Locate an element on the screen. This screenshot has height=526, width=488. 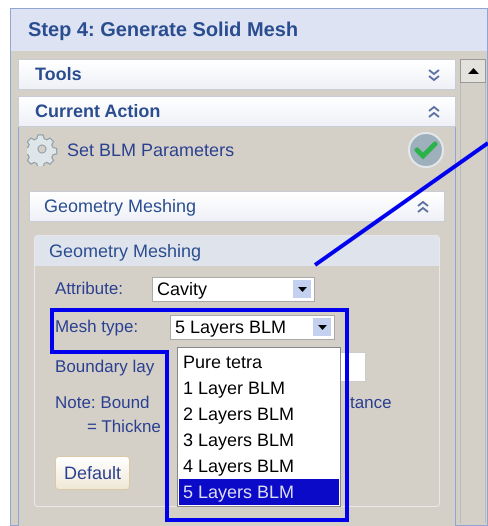
expand-icon is located at coordinates (434, 75).